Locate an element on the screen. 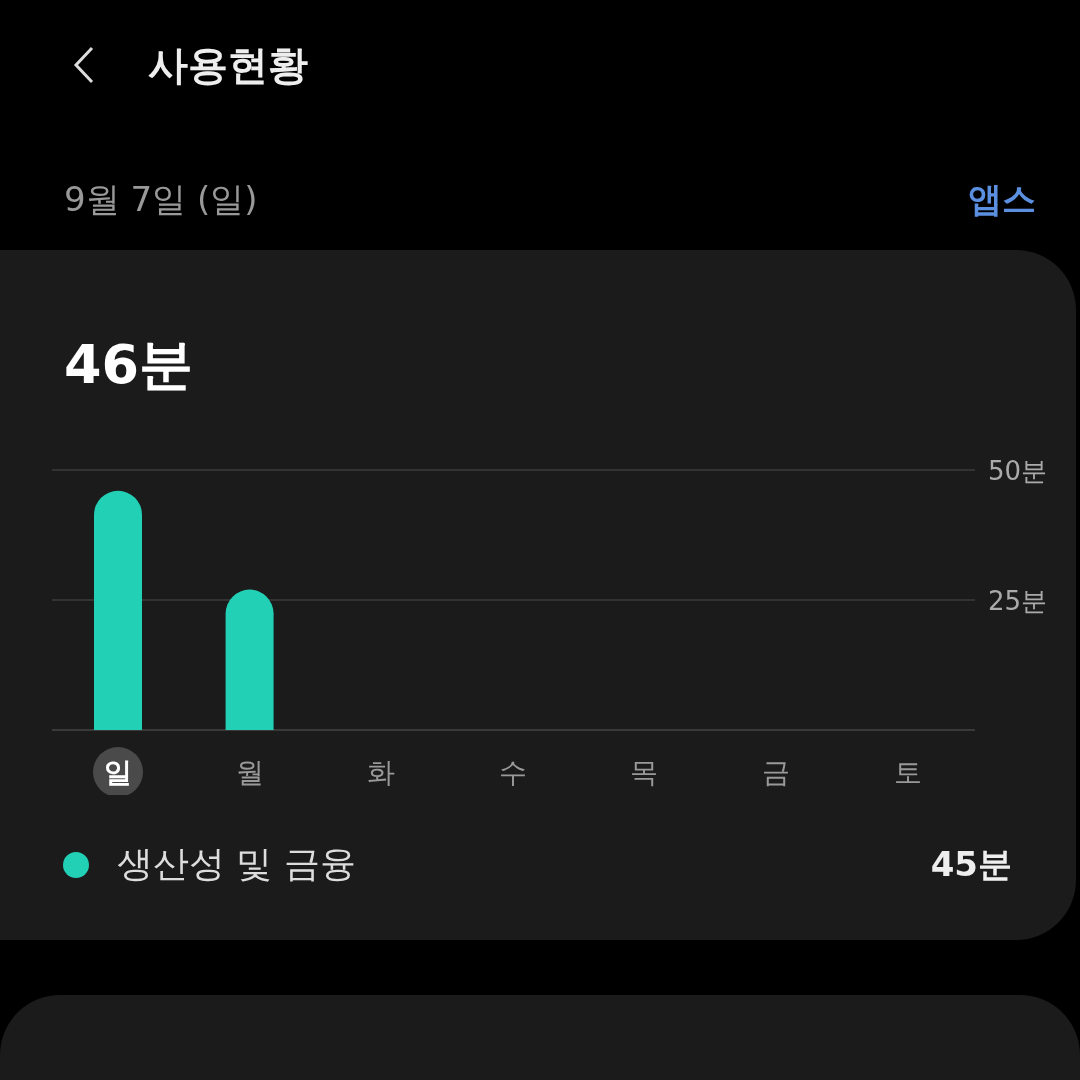  category-label: 생산성 및 금융 is located at coordinates (237, 864).